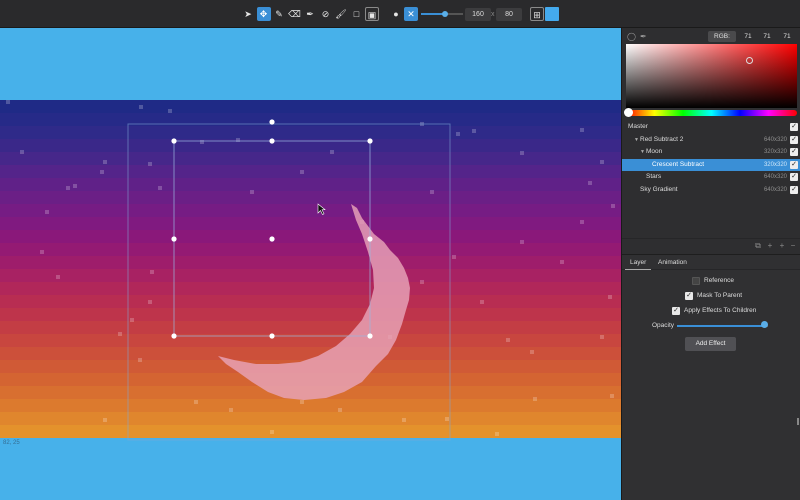 This screenshot has width=800, height=500. I want to click on color-mode-select: RGB:, so click(722, 36).